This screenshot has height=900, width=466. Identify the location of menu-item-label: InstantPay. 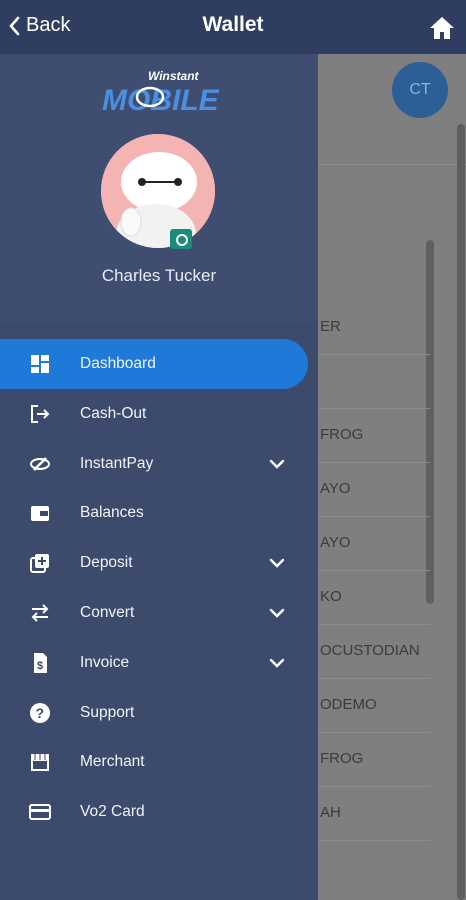
(117, 463).